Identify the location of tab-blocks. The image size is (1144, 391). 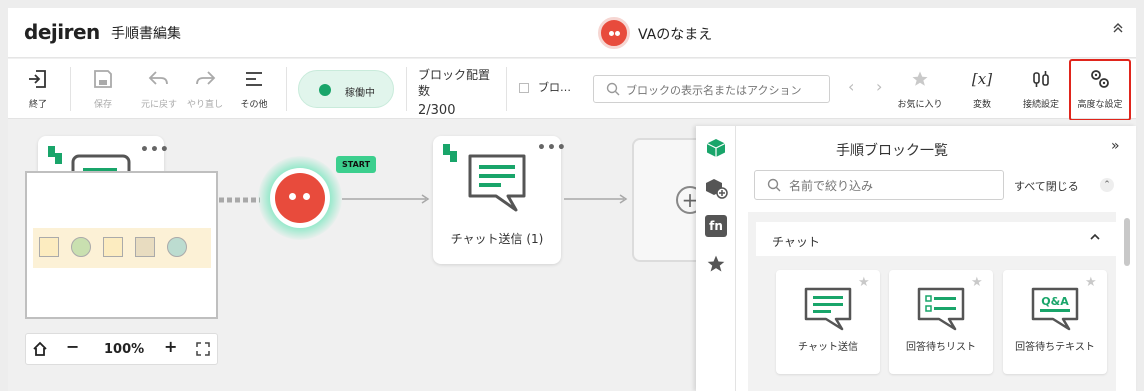
(716, 148).